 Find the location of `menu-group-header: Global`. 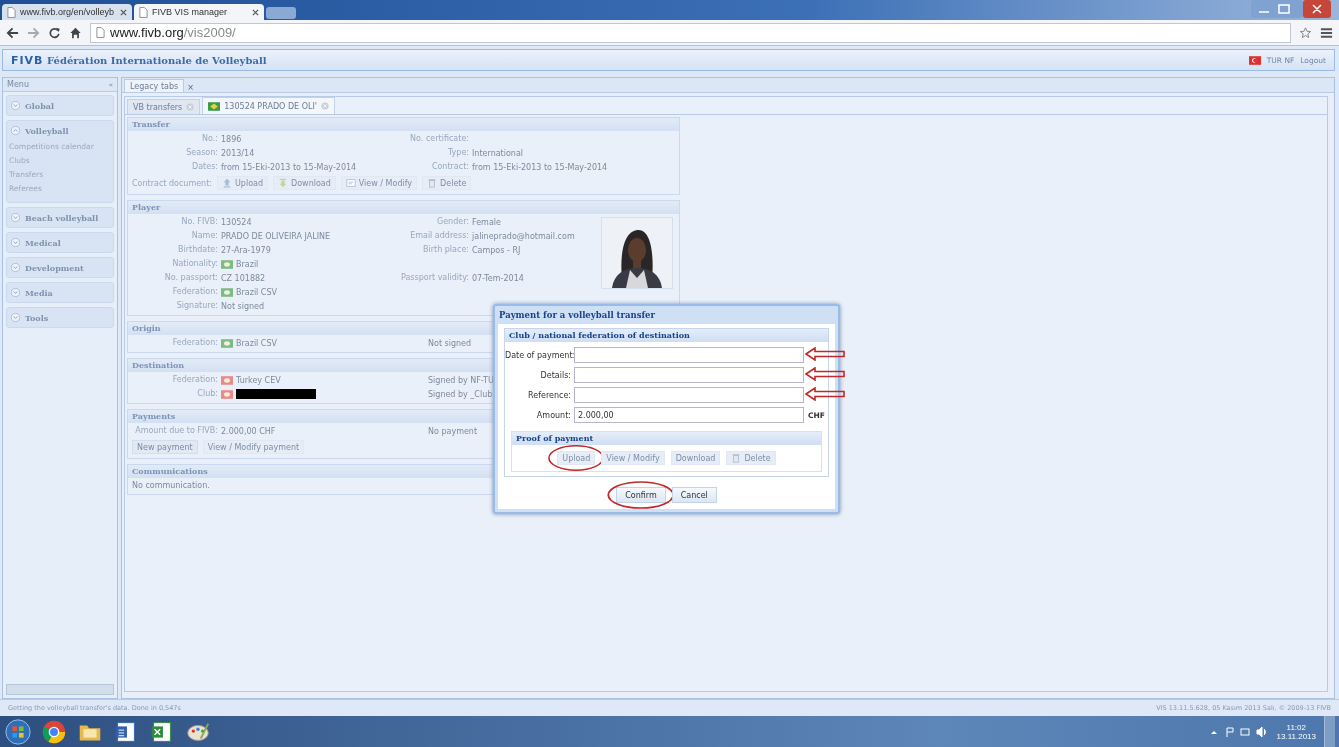

menu-group-header: Global is located at coordinates (60, 105).